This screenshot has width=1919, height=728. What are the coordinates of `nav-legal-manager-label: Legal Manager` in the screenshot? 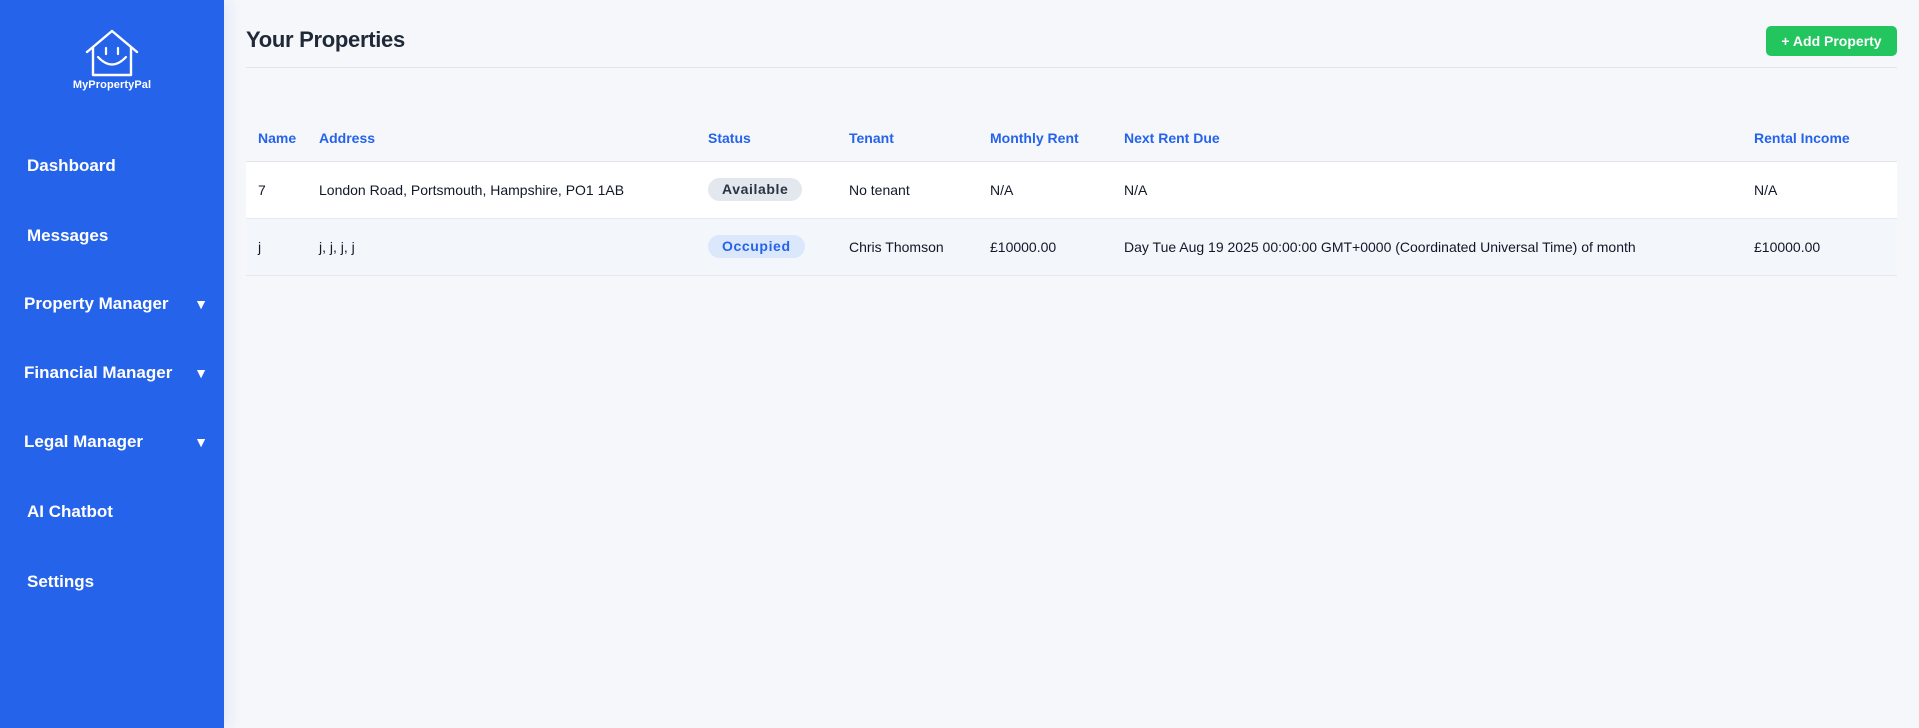 It's located at (84, 441).